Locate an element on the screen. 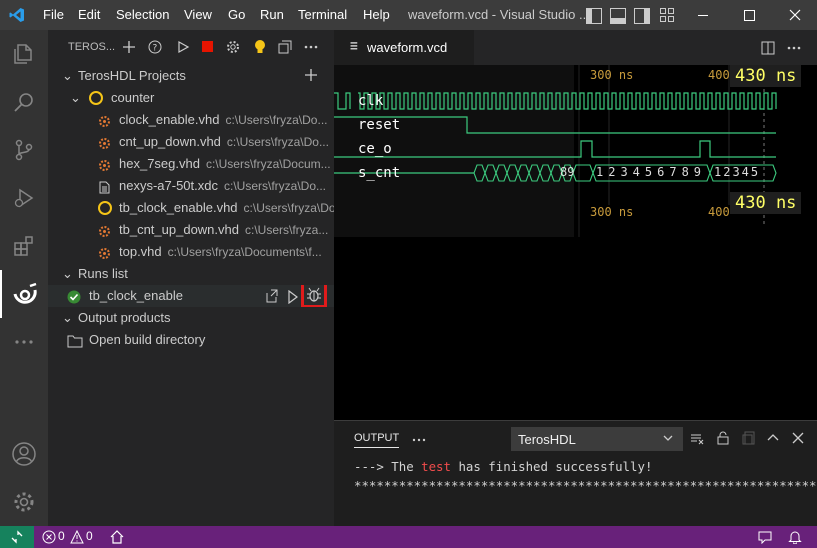 The image size is (817, 548). status-bar: 0 0 is located at coordinates (408, 537).